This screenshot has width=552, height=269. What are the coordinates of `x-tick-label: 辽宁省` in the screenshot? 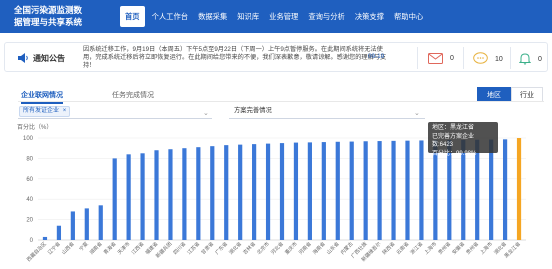 It's located at (54, 248).